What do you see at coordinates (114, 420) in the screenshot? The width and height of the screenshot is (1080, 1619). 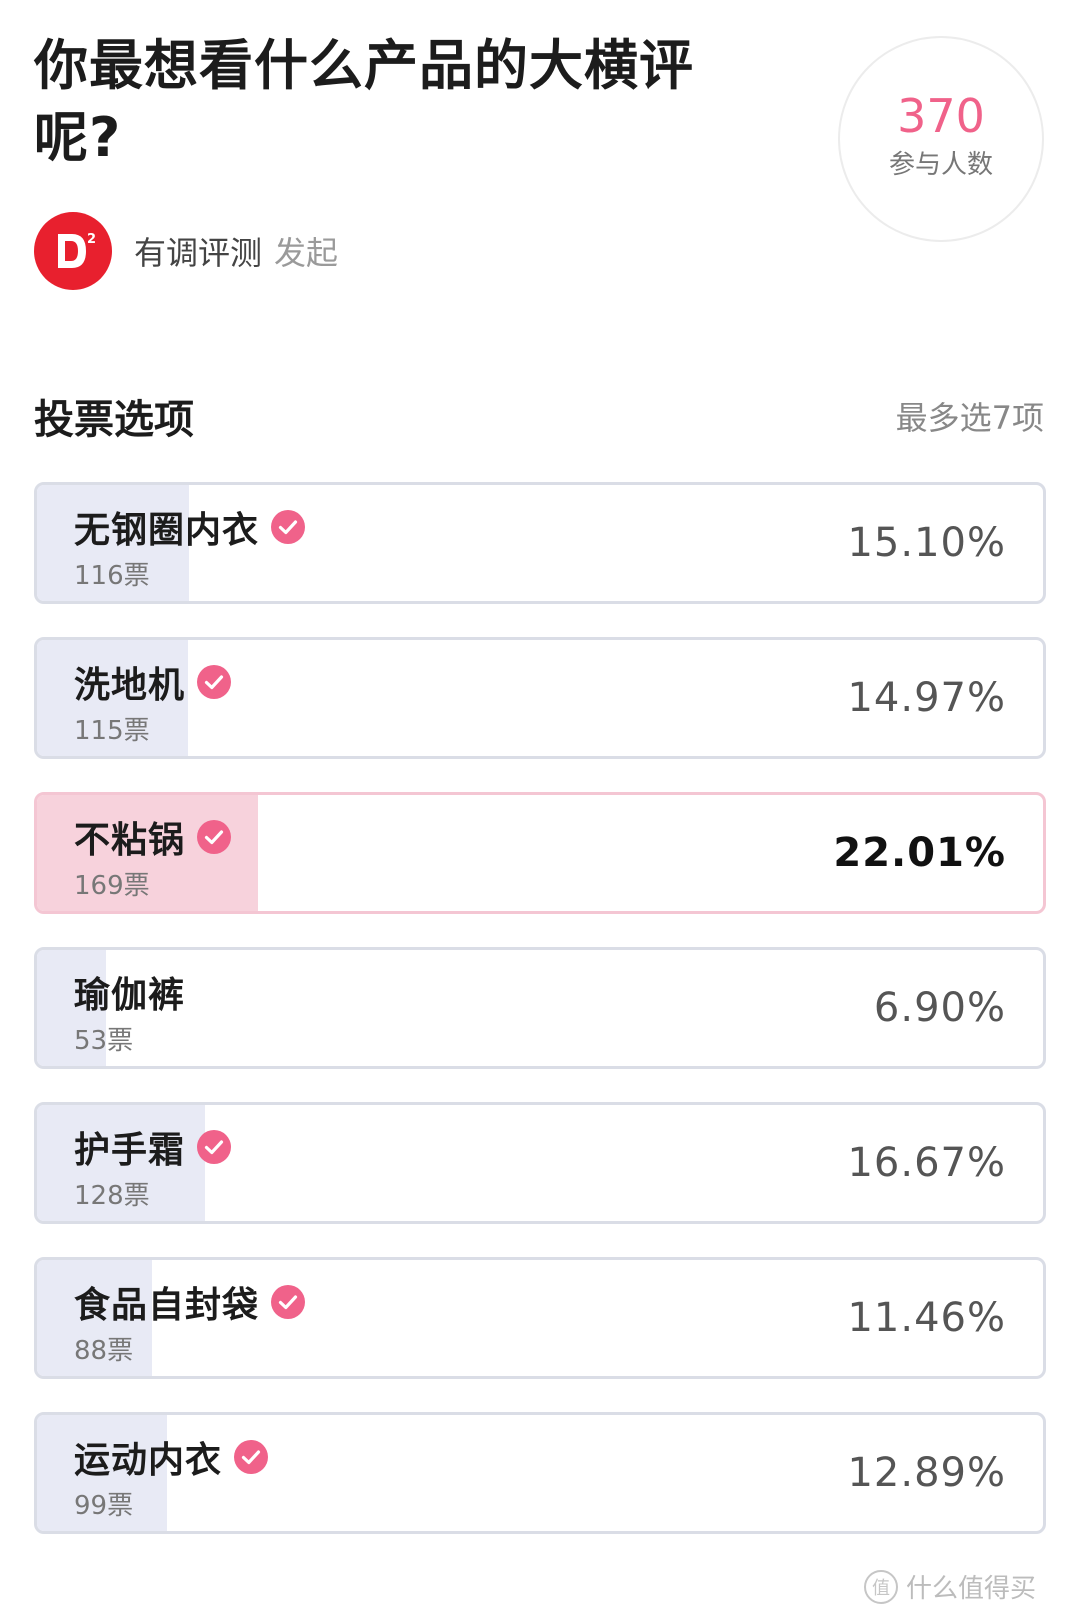 I see `options-title: 投票选项` at bounding box center [114, 420].